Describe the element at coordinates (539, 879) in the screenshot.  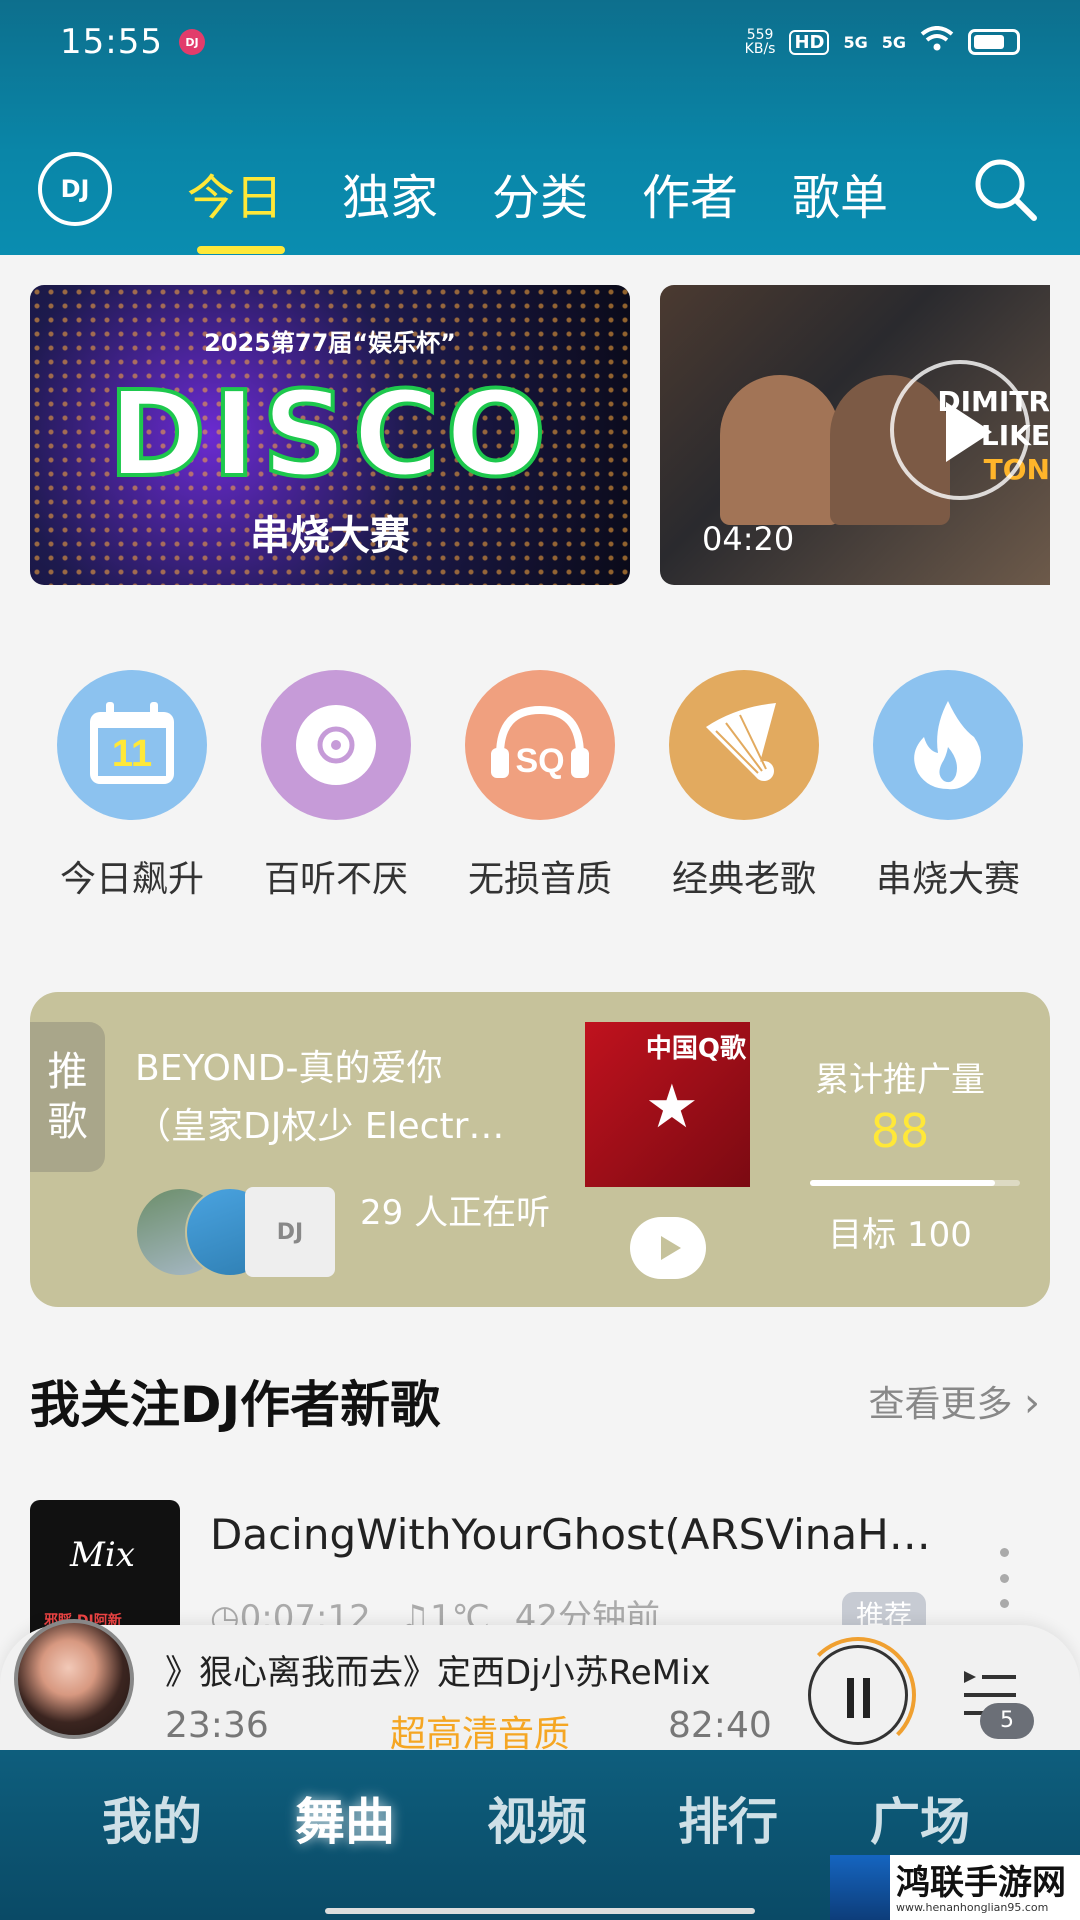
I see `category-label: 无损音质` at that location.